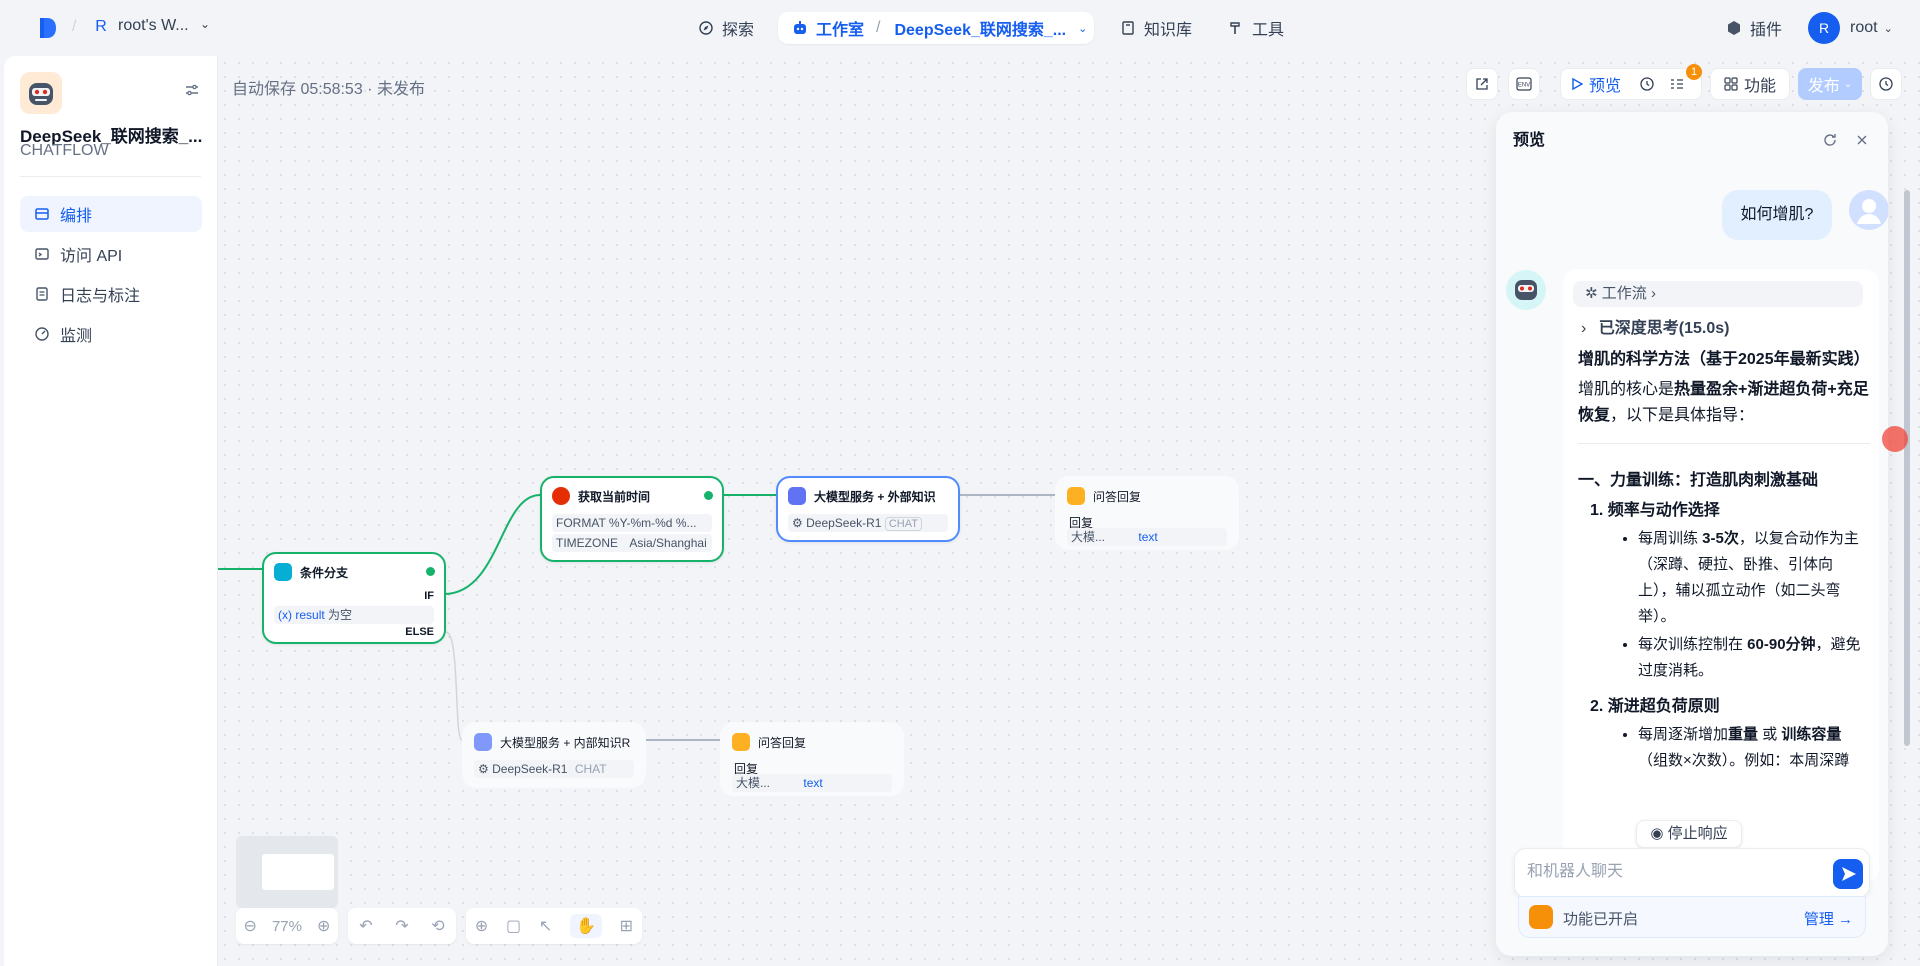 This screenshot has width=1920, height=966. Describe the element at coordinates (614, 496) in the screenshot. I see `node-title: 获取当前时间` at that location.